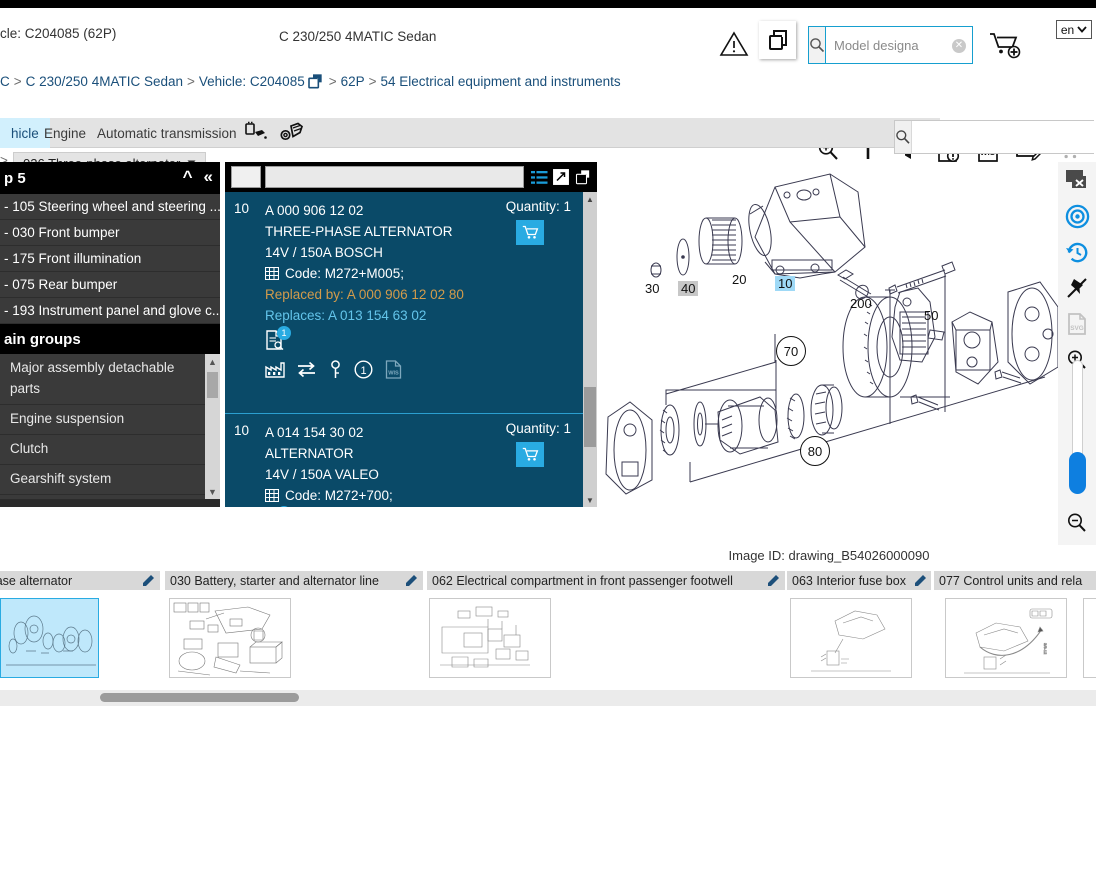 This screenshot has height=874, width=1096. Describe the element at coordinates (1077, 216) in the screenshot. I see `target-icon` at that location.